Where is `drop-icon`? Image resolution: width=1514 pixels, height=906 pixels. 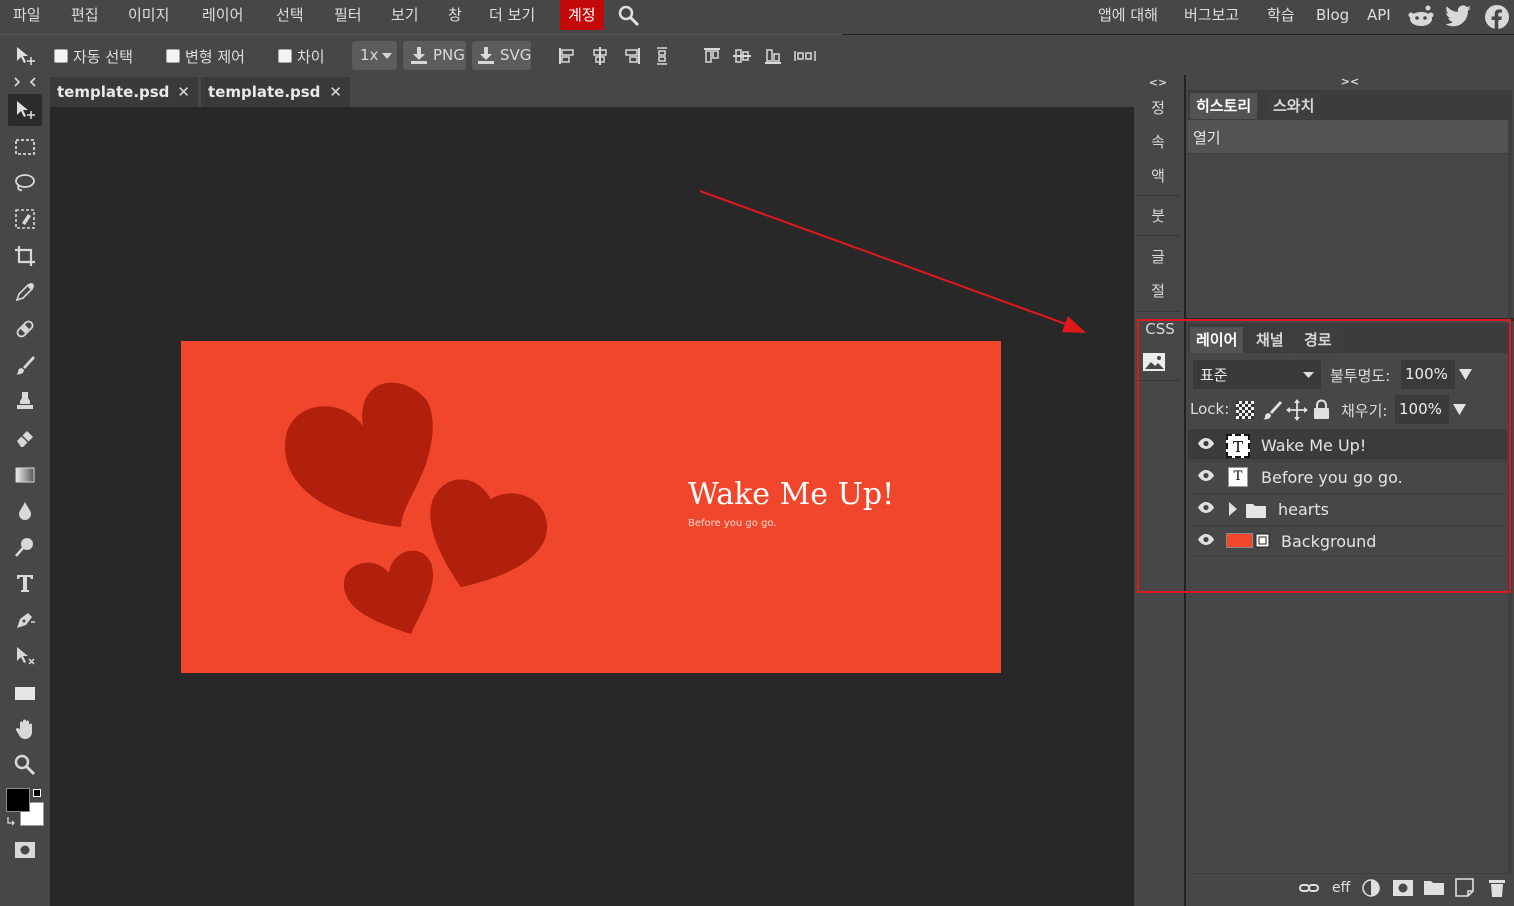
drop-icon is located at coordinates (25, 511).